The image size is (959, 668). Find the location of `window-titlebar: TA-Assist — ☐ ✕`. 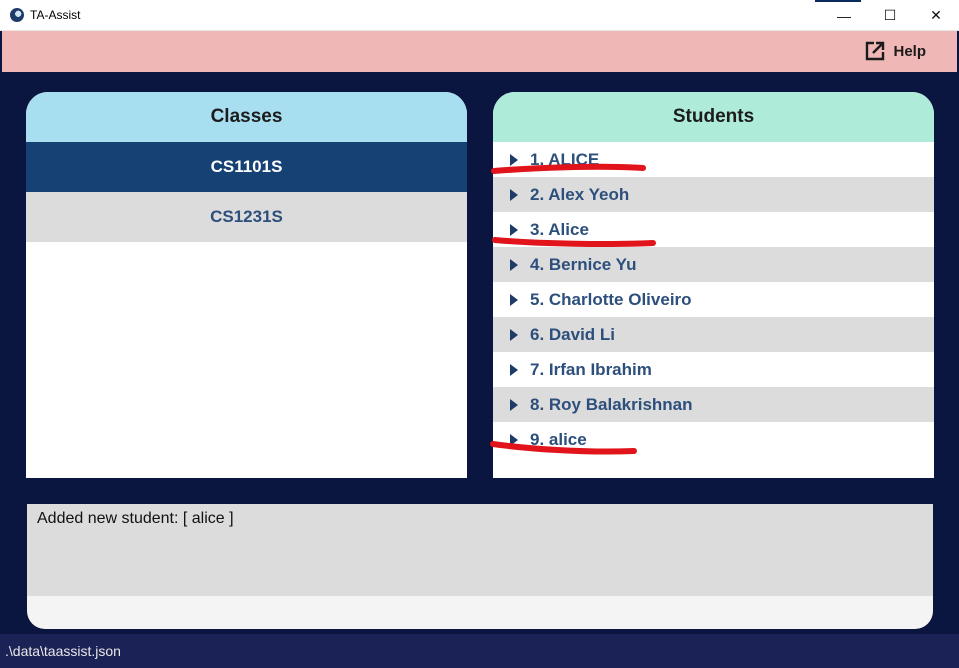

window-titlebar: TA-Assist — ☐ ✕ is located at coordinates (479, 15).